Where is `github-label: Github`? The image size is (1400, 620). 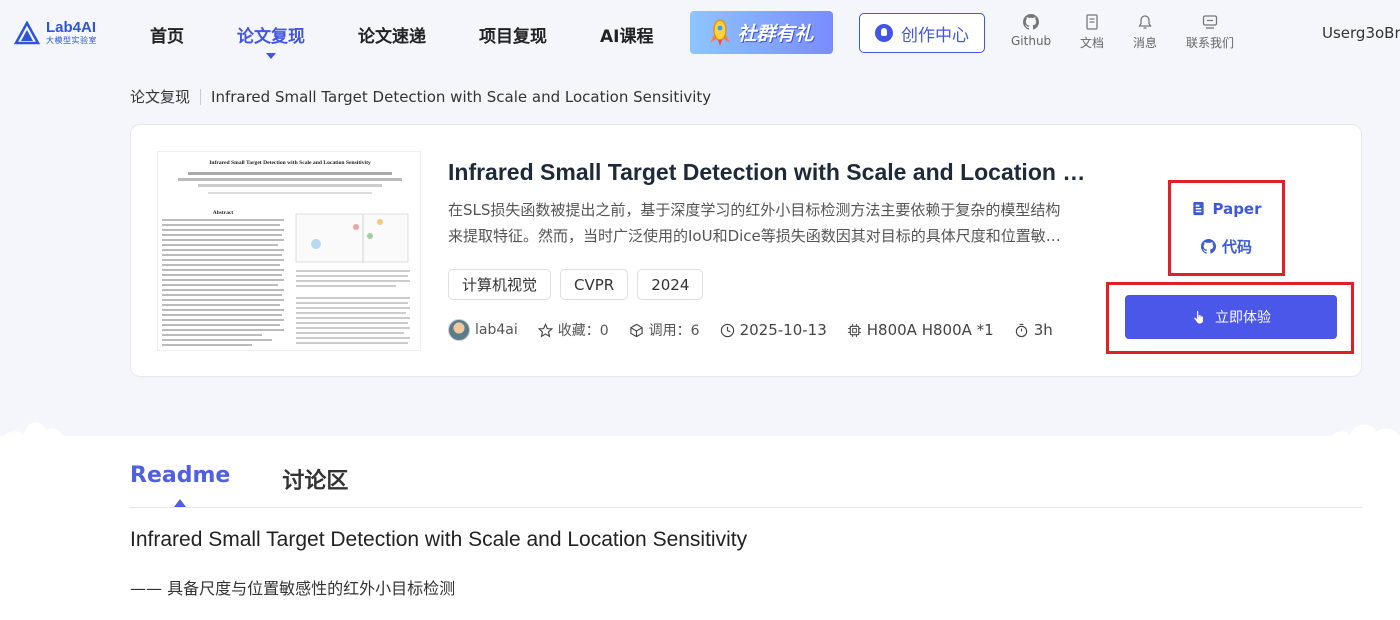 github-label: Github is located at coordinates (1031, 41).